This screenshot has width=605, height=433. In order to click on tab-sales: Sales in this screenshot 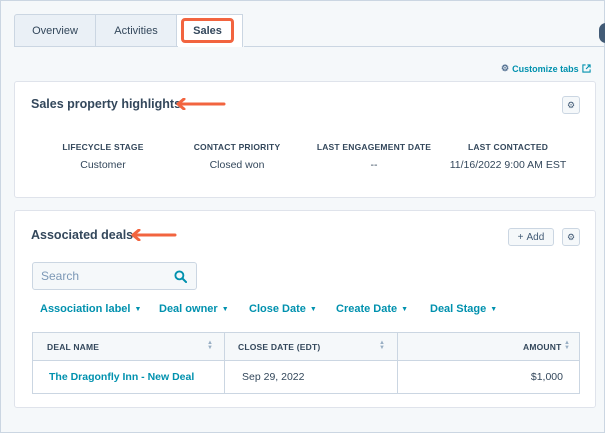, I will do `click(210, 30)`.